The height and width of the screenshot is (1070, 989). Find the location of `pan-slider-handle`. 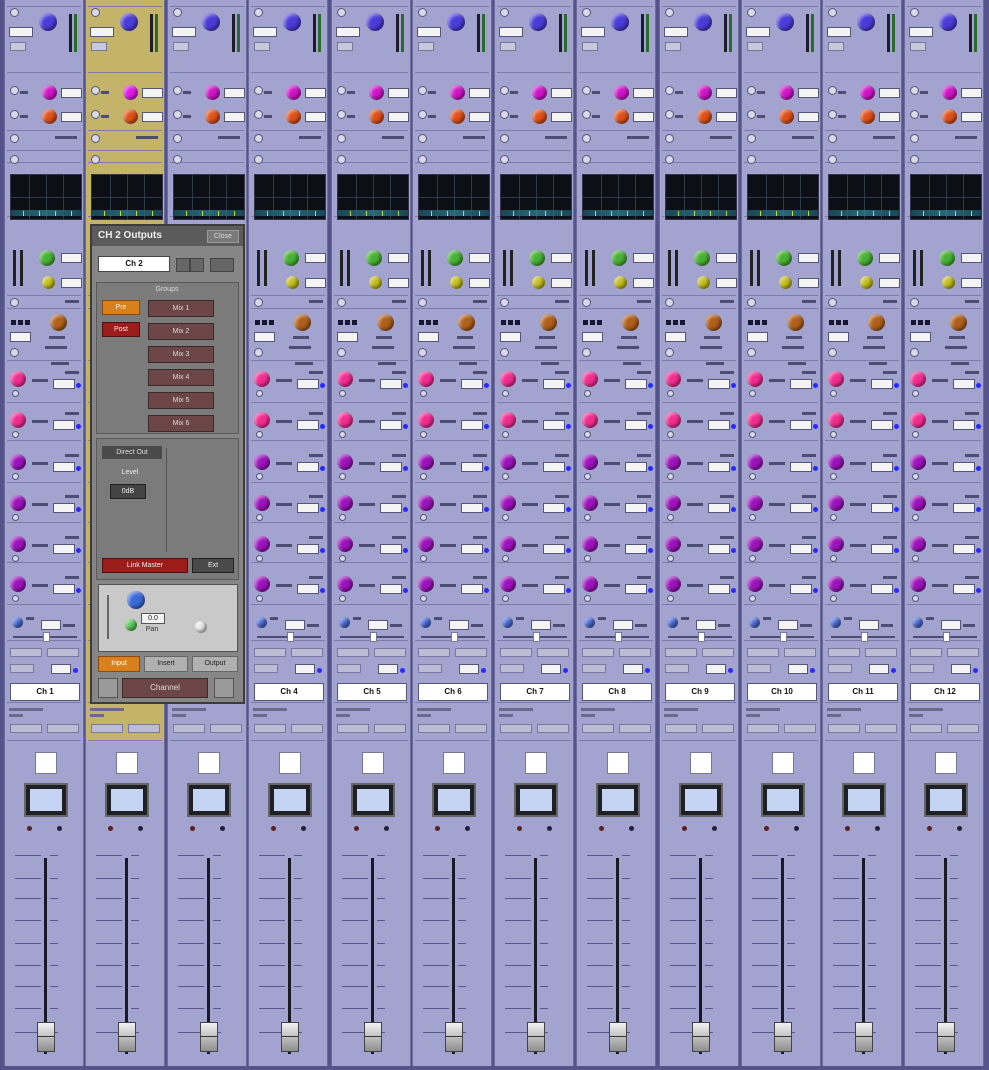

pan-slider-handle is located at coordinates (290, 637).